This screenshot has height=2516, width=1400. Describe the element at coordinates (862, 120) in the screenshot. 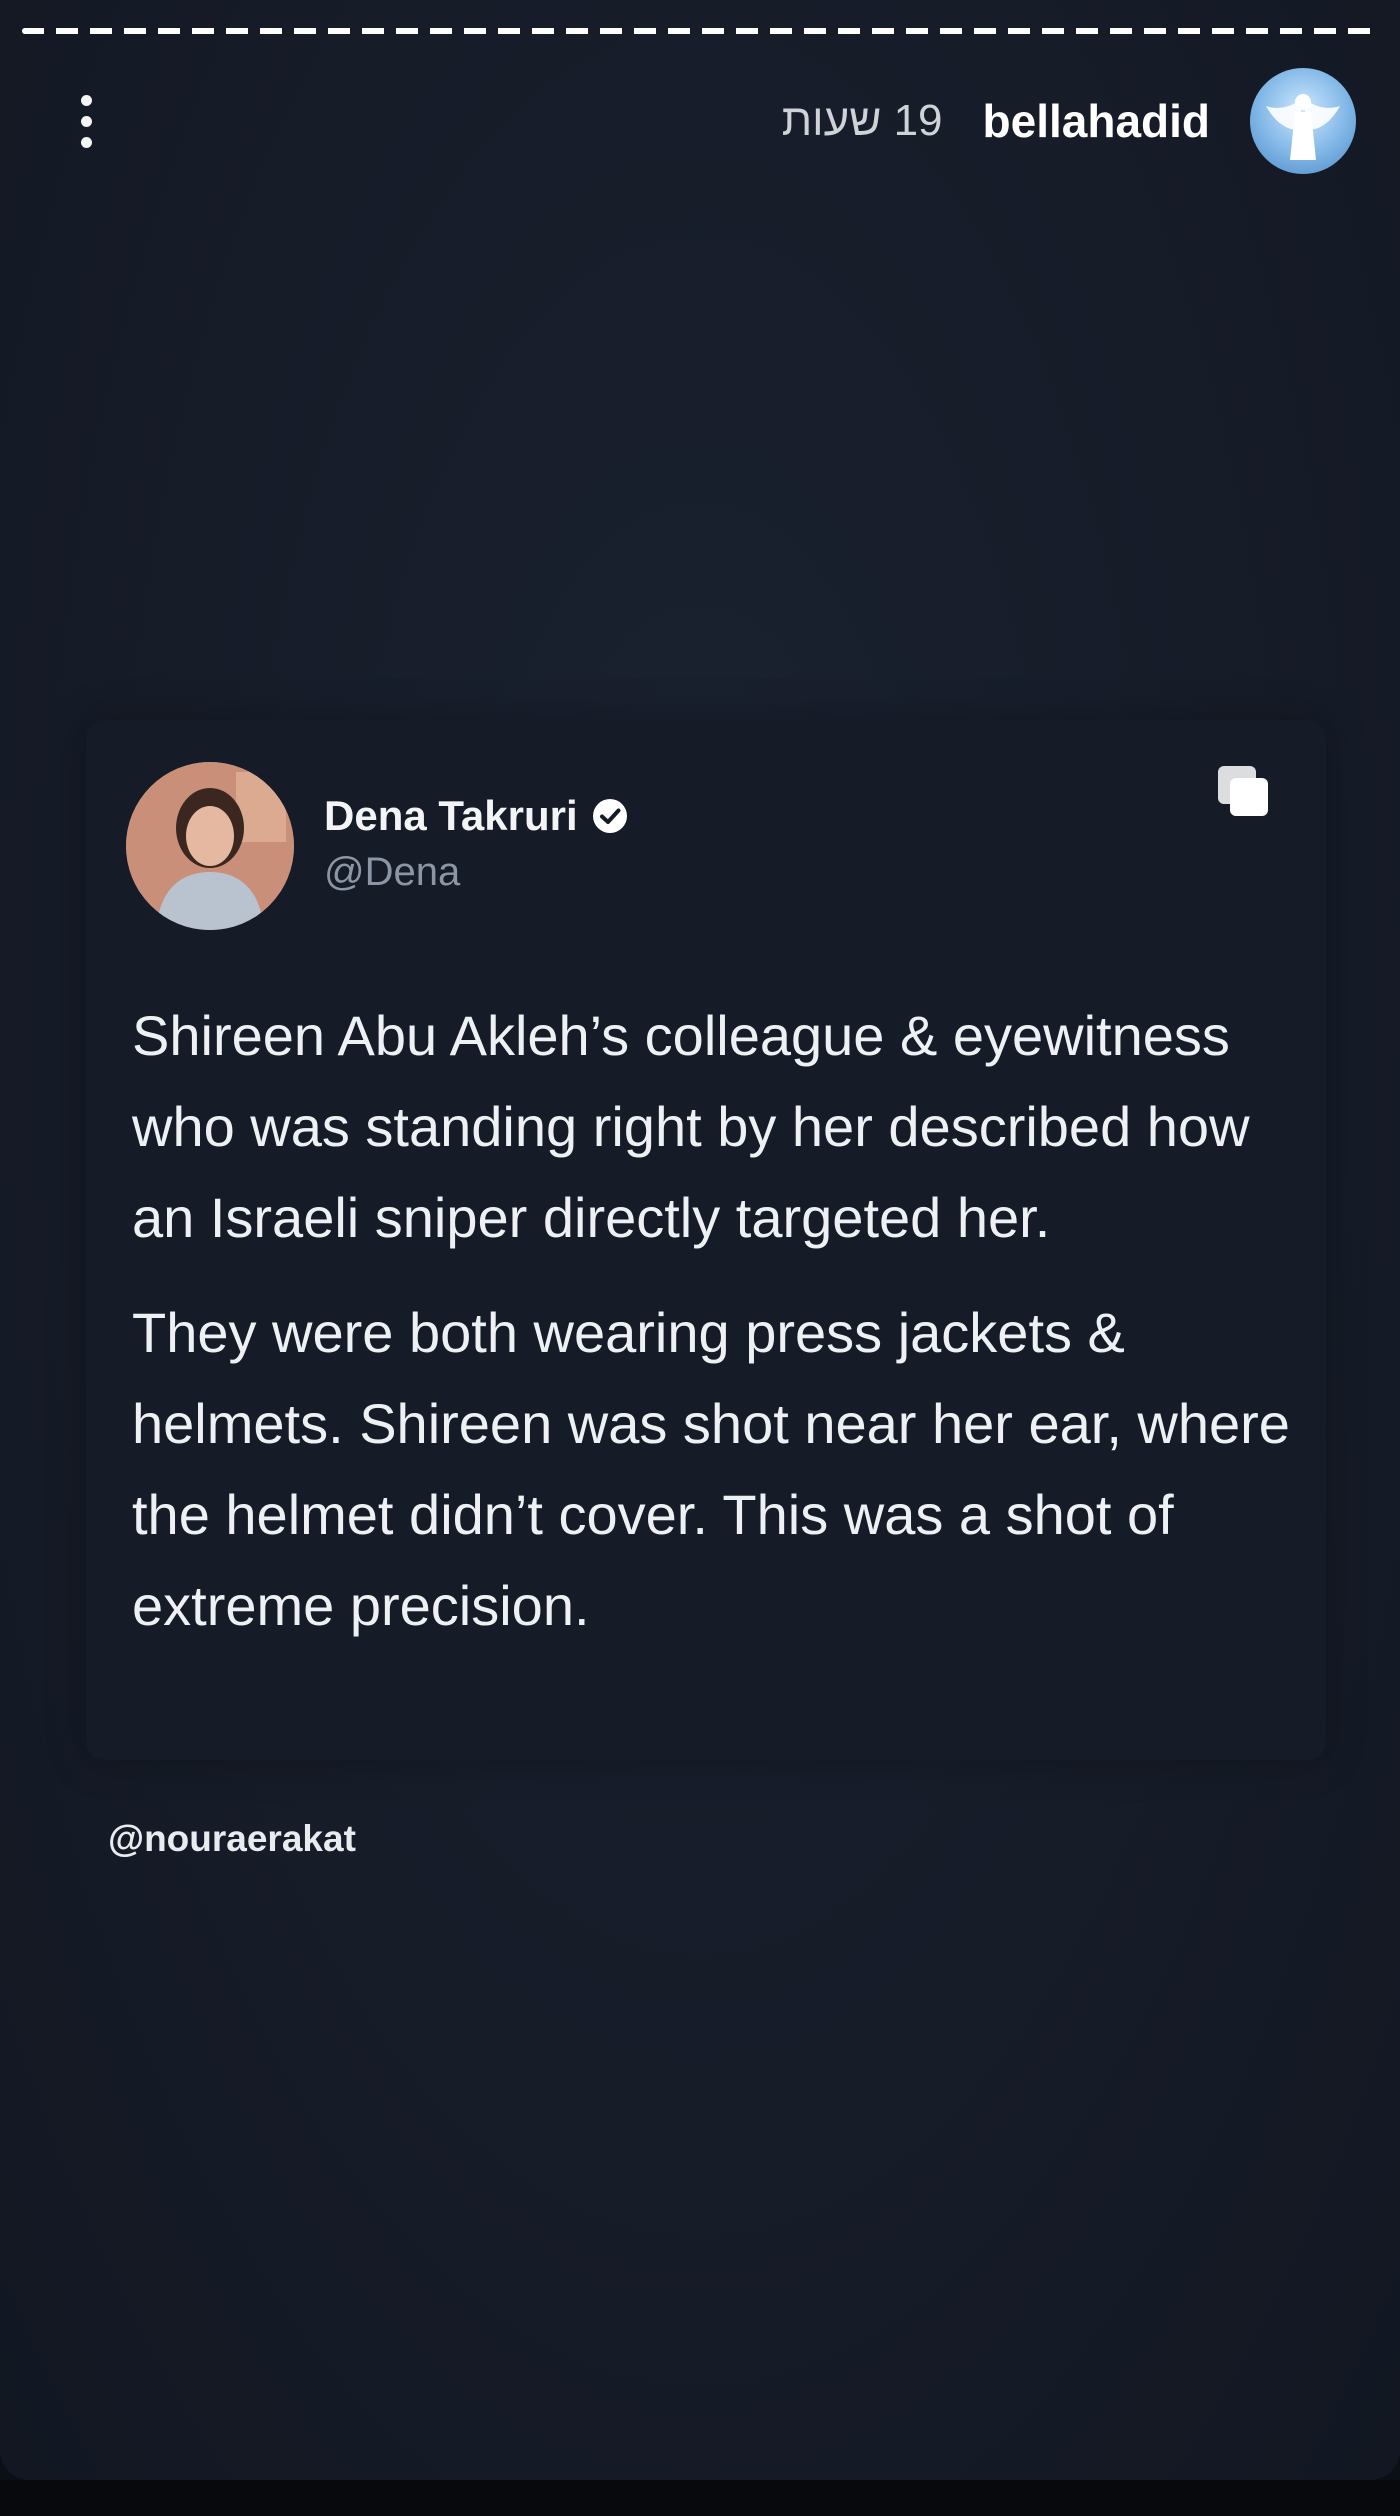

I see `story-time: 19 שעות` at that location.